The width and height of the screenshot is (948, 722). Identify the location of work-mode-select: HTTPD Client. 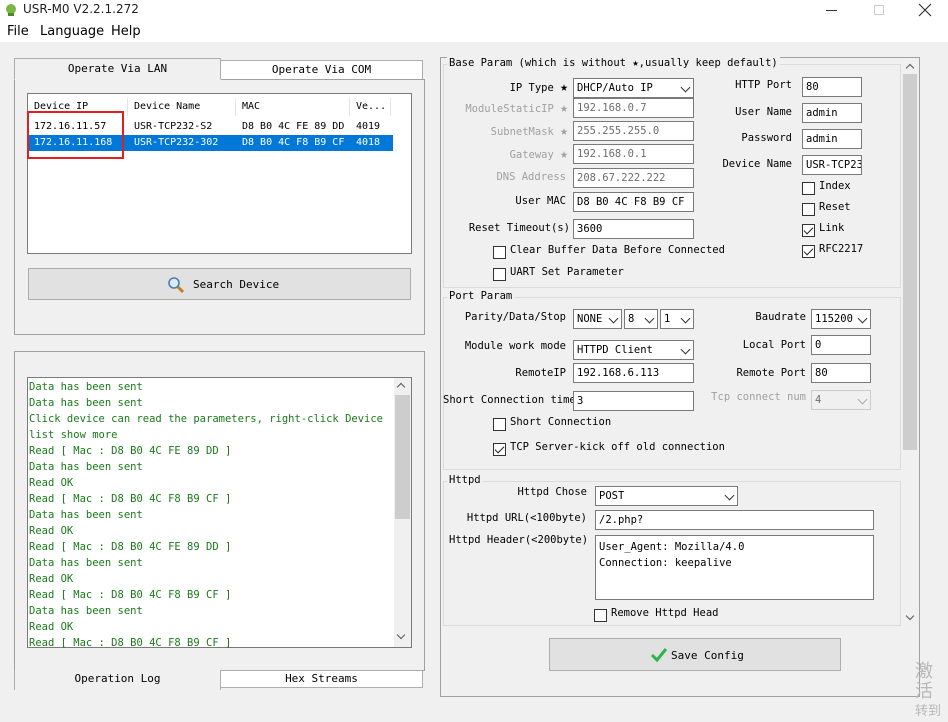
(633, 350).